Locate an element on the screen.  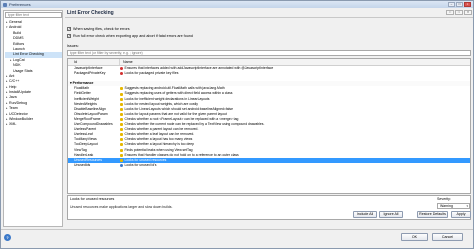
window-title: Preferences is located at coordinates (20, 4).